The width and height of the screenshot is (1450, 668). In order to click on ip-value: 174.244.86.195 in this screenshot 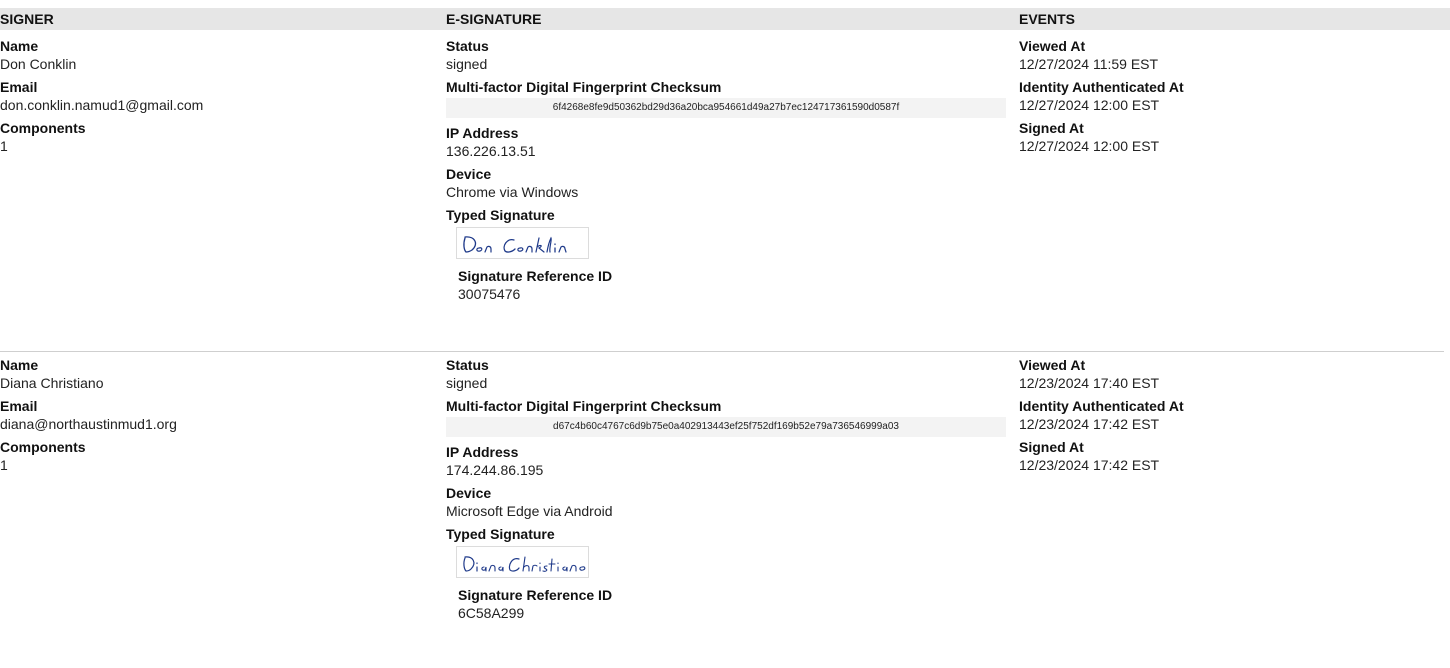, I will do `click(495, 470)`.